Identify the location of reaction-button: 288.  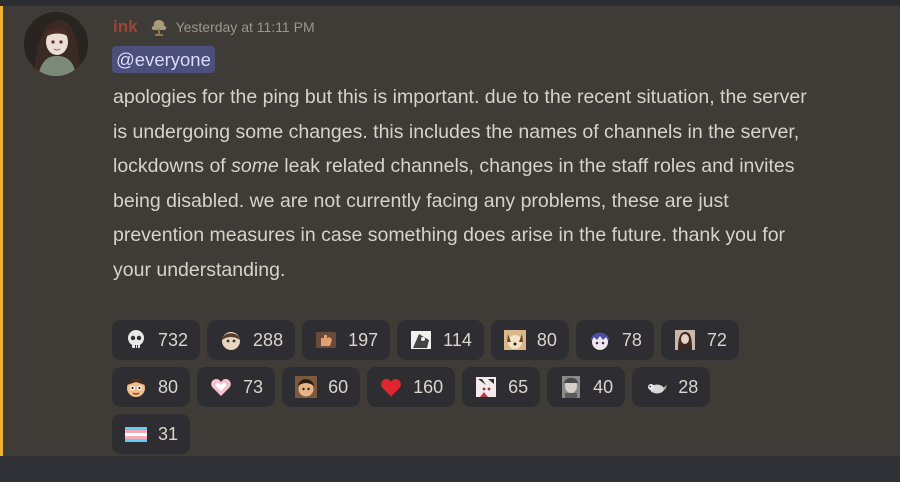
(251, 340).